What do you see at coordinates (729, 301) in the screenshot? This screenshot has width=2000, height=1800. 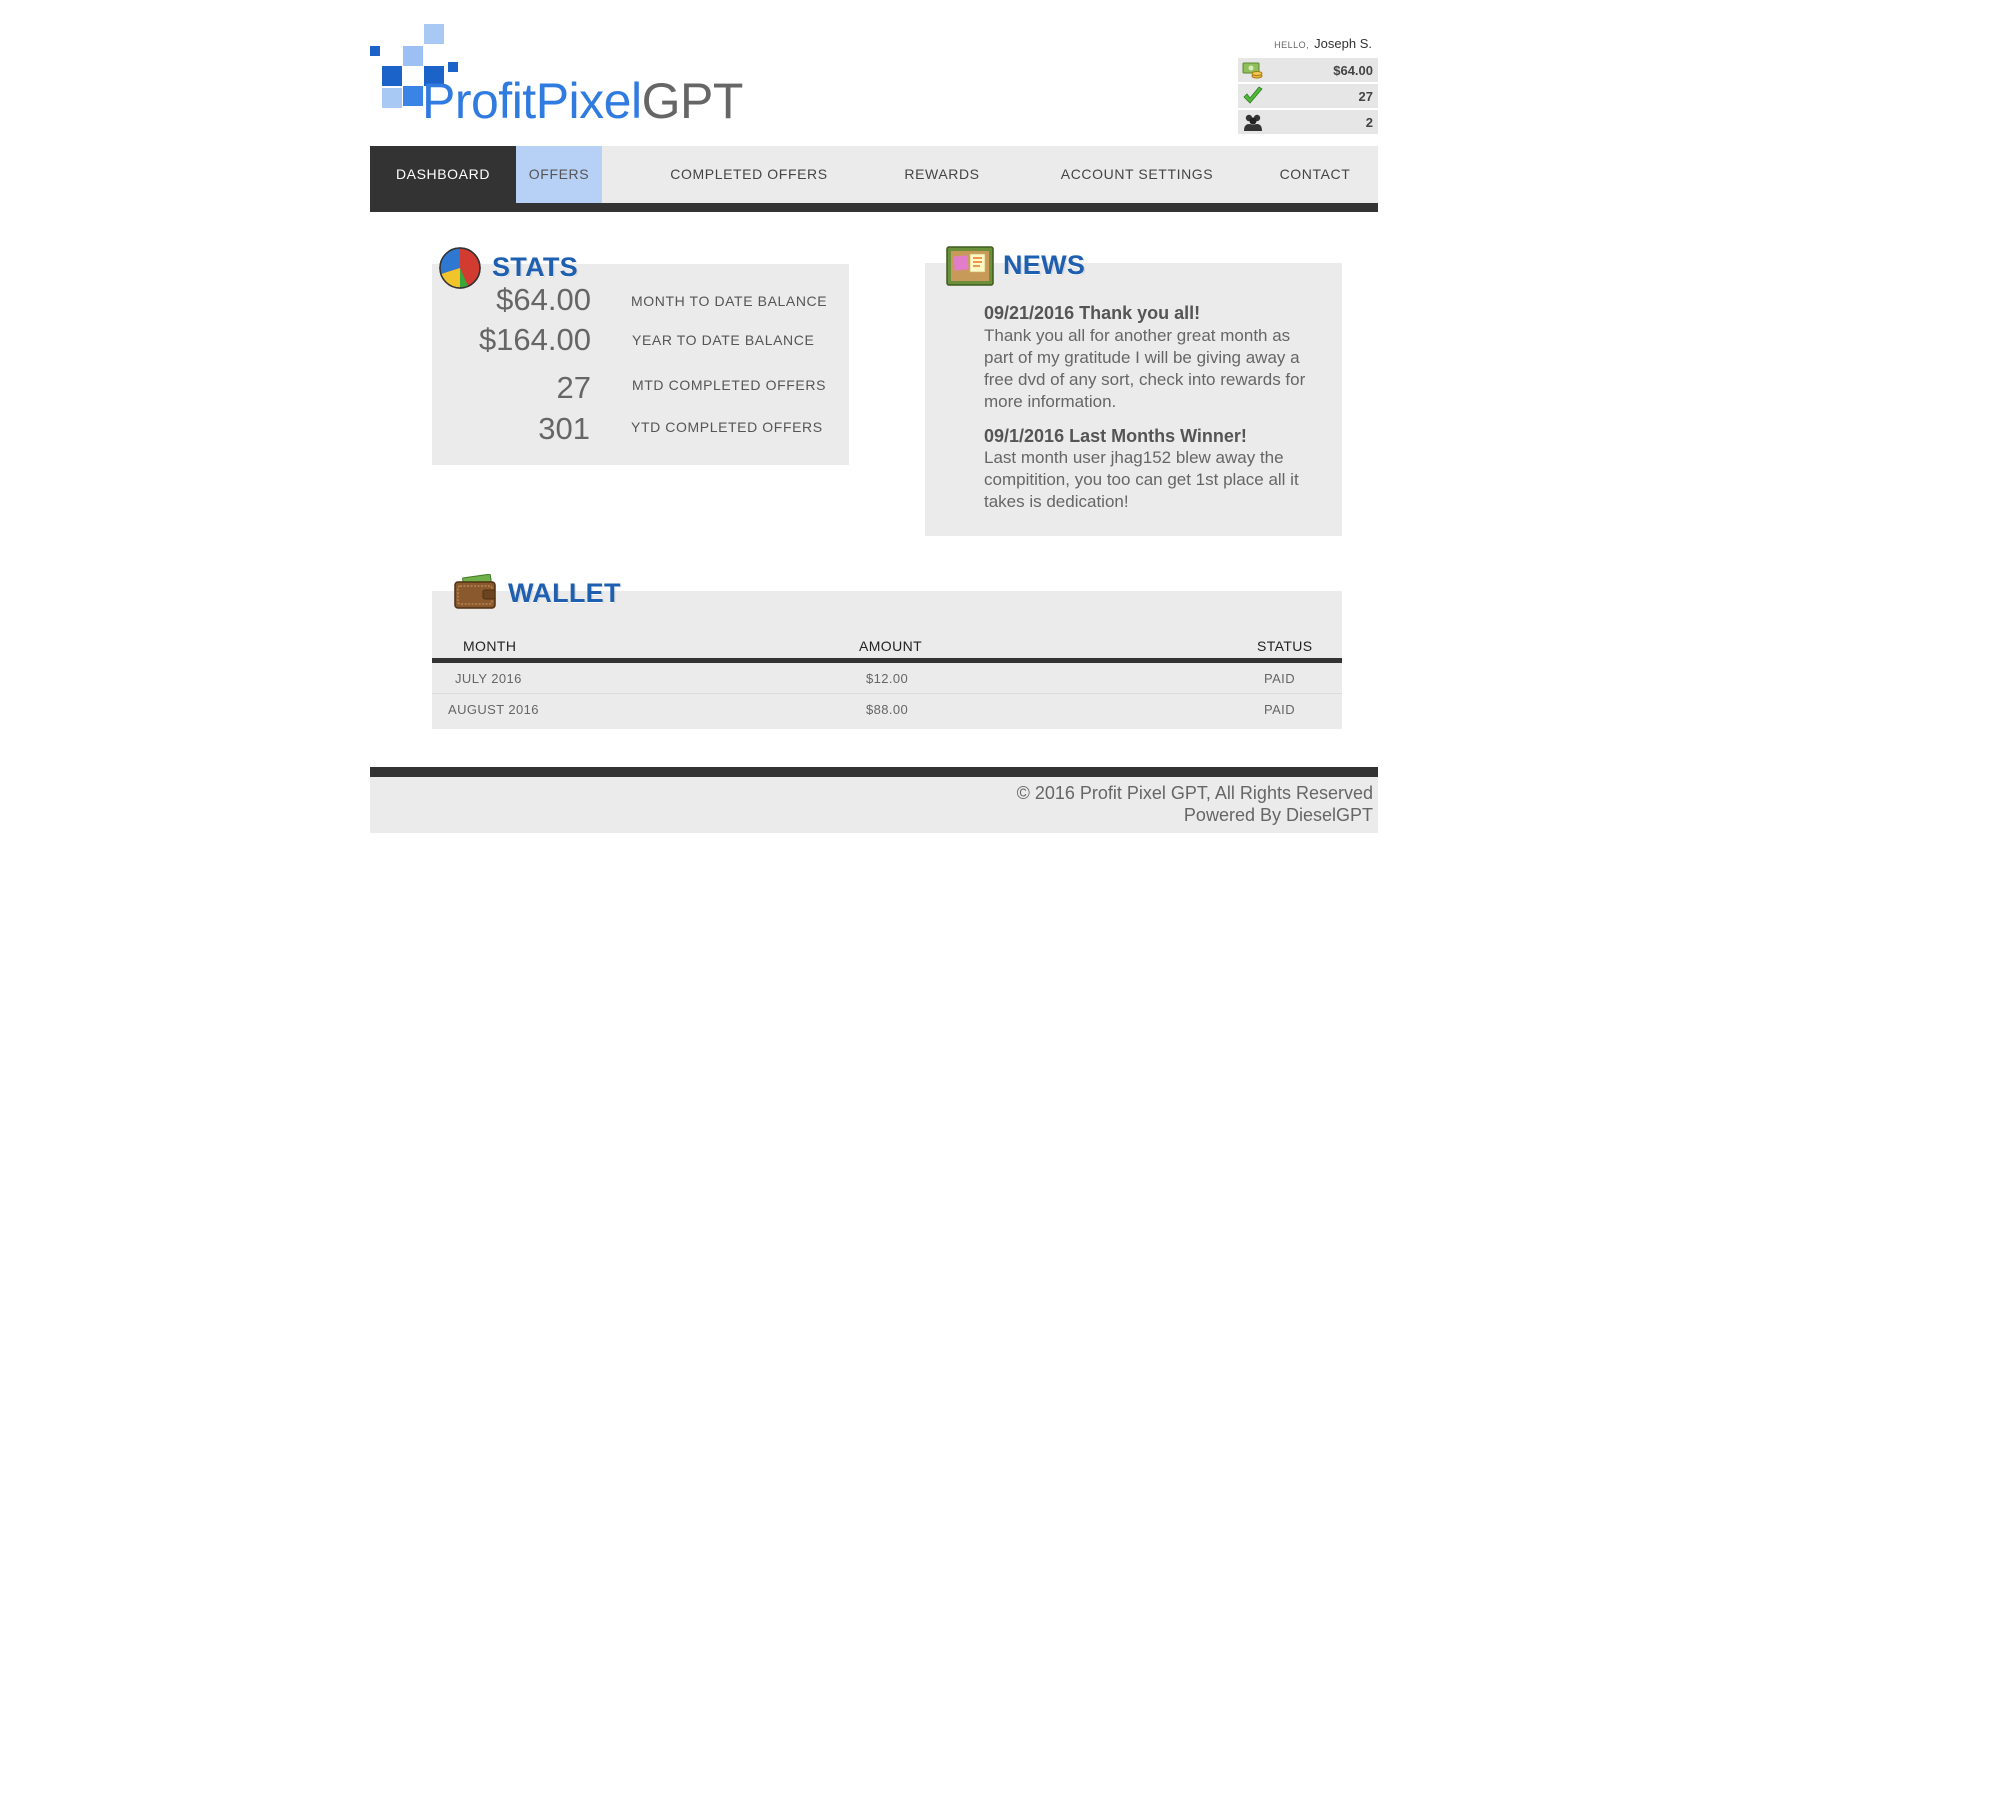 I see `stat-mtd-balance-label: MONTH TO DATE BALANCE` at bounding box center [729, 301].